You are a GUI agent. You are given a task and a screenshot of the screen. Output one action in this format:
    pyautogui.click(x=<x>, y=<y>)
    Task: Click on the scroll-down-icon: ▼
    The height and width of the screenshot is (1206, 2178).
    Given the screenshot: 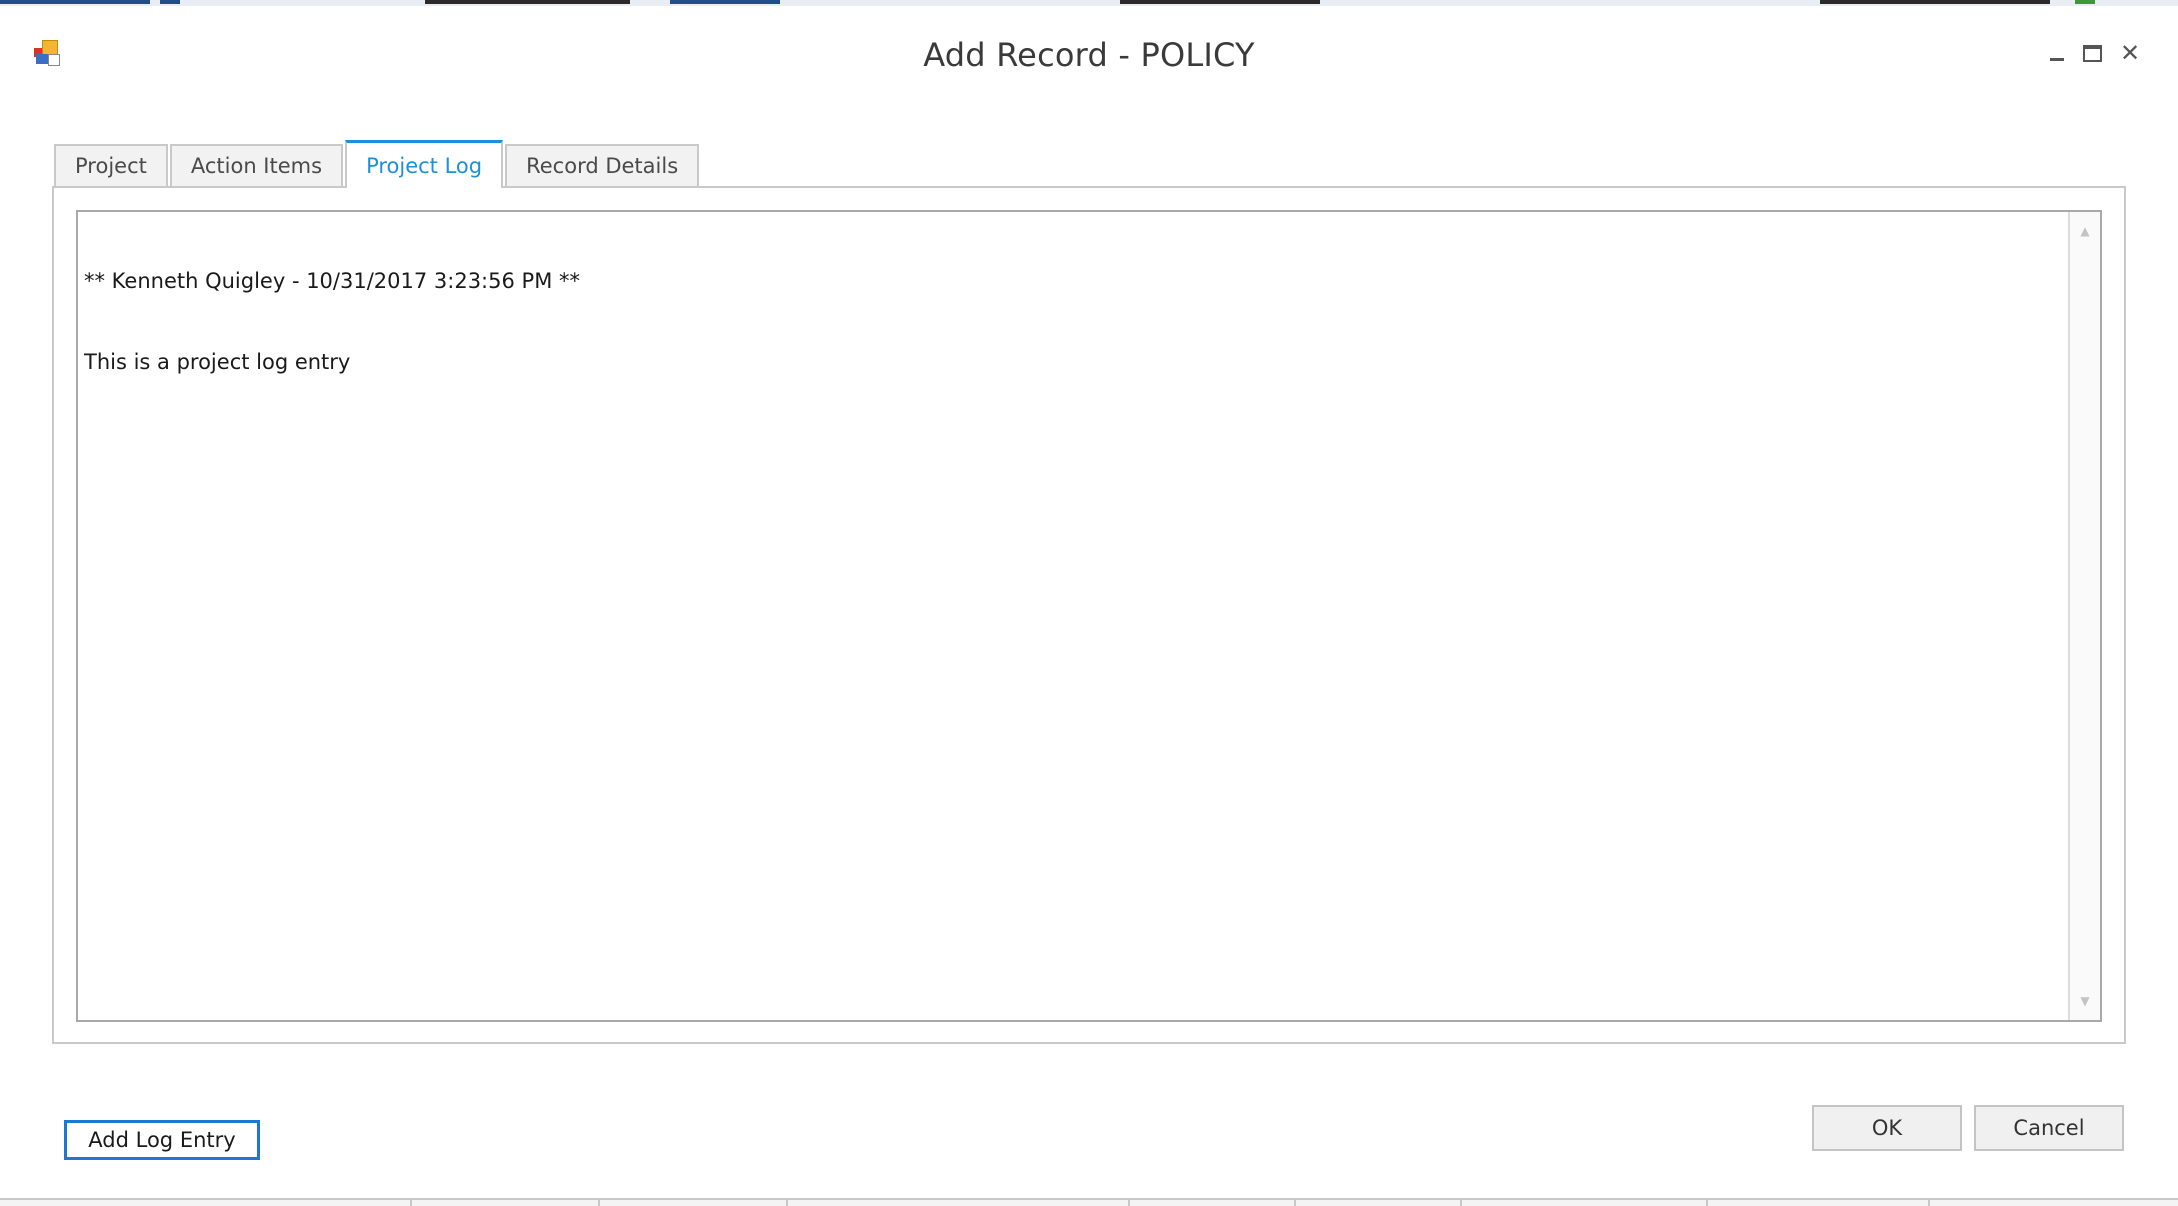 What is the action you would take?
    pyautogui.click(x=2085, y=1001)
    